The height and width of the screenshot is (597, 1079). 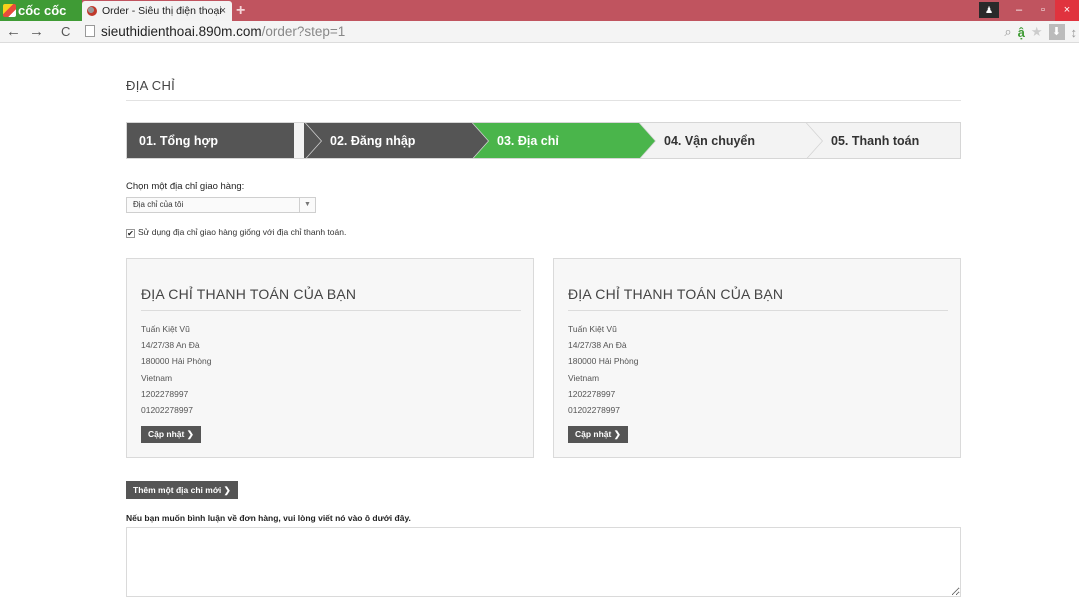 I want to click on browser-tab: Order - Siêu thị điện thoại ×, so click(x=157, y=11).